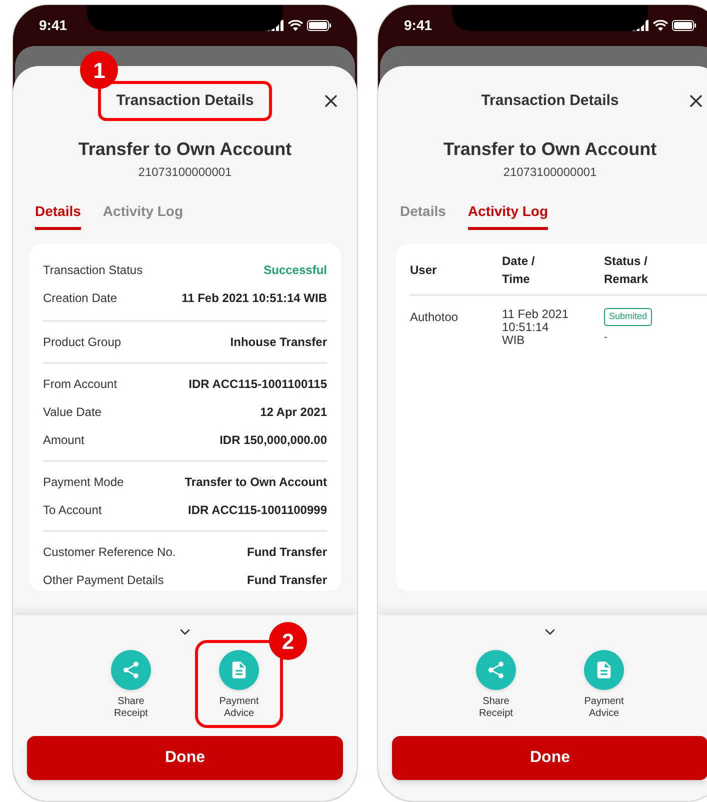 This screenshot has height=802, width=707. Describe the element at coordinates (519, 270) in the screenshot. I see `column-header: Date / Time` at that location.